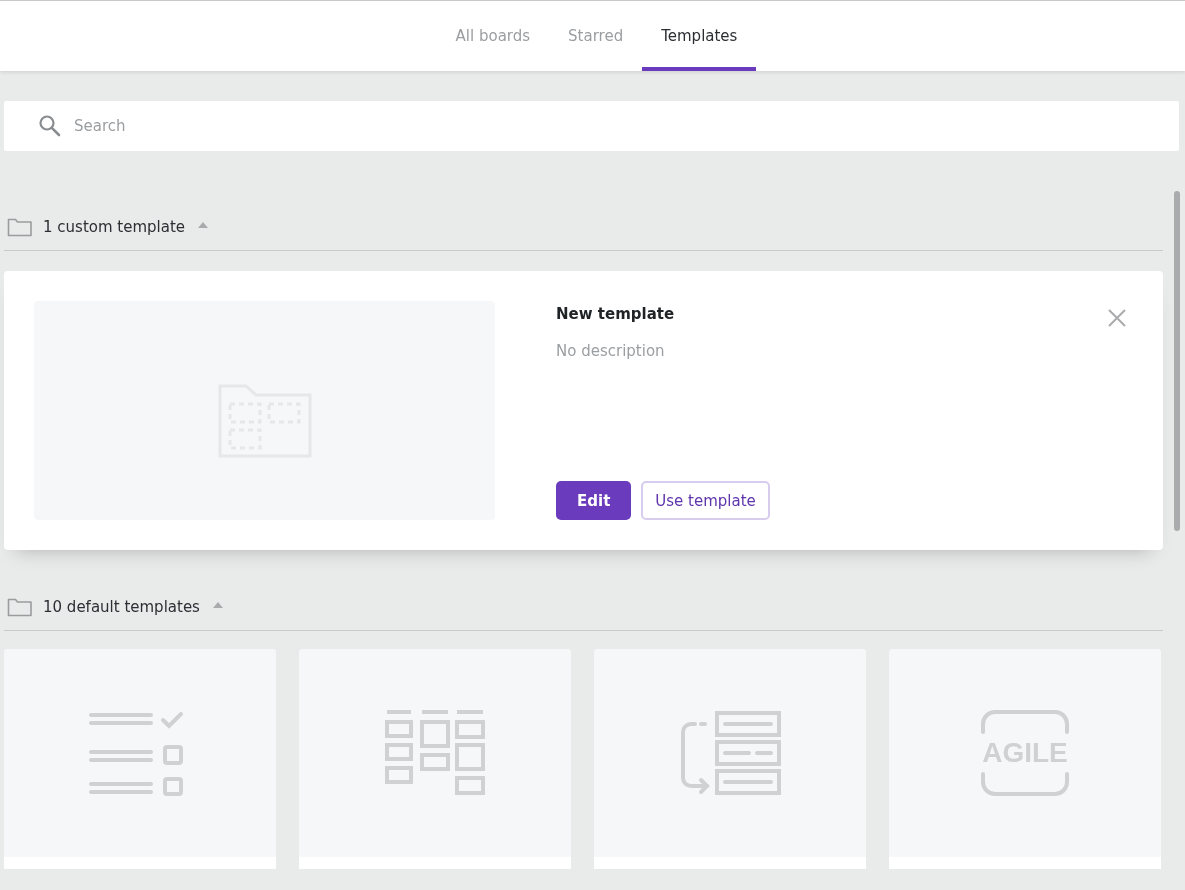  Describe the element at coordinates (611, 351) in the screenshot. I see `template-description: No description` at that location.